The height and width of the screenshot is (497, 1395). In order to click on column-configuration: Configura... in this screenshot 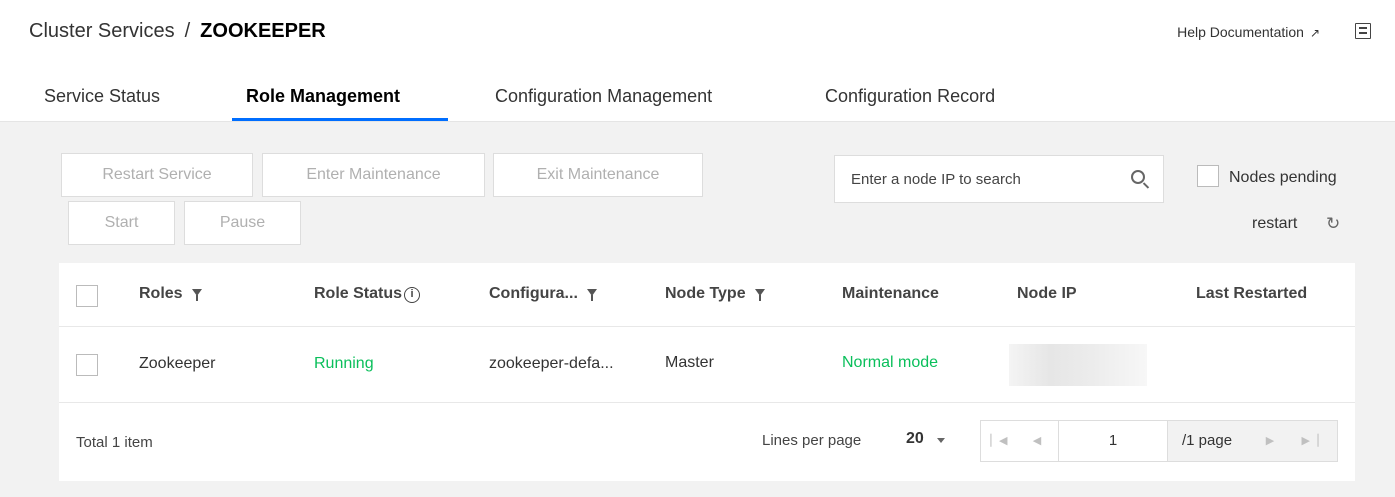, I will do `click(543, 294)`.